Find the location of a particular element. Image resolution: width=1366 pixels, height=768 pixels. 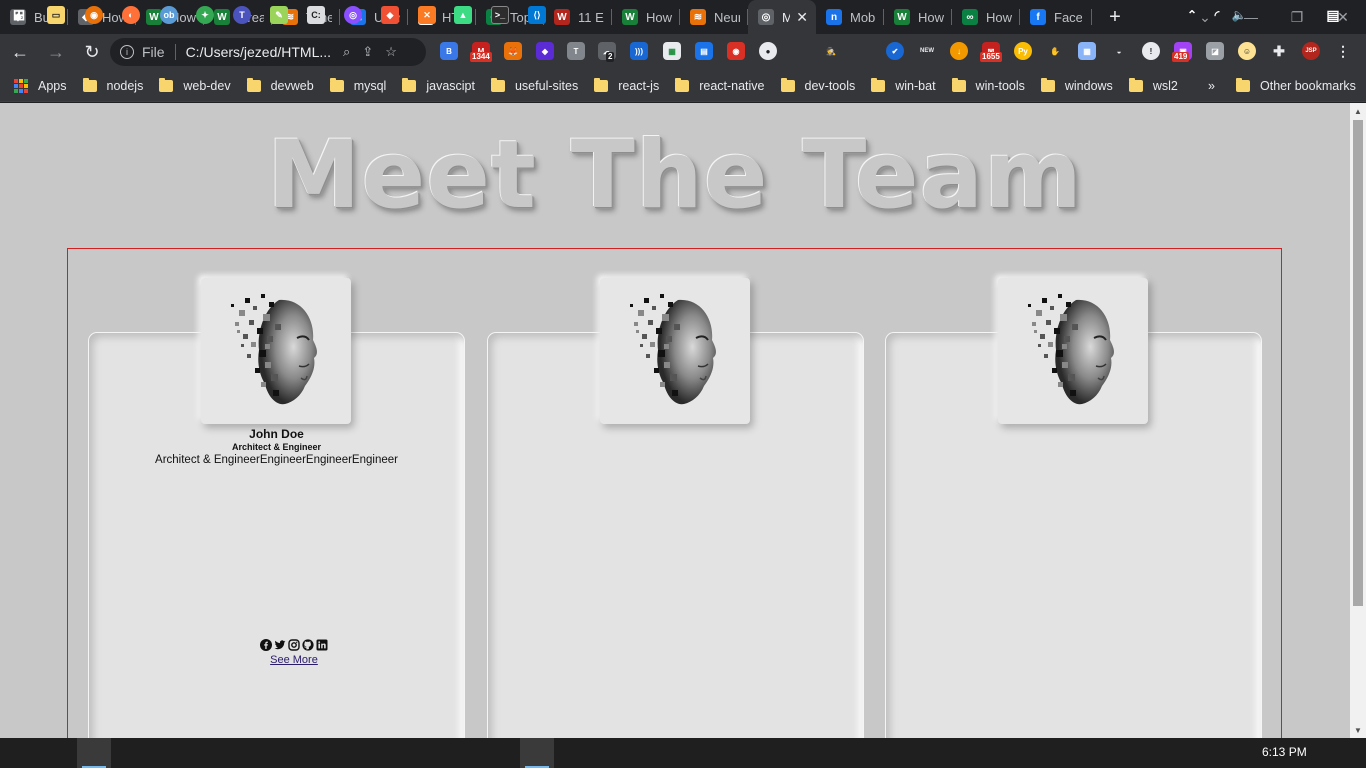

git-icon: ◆ is located at coordinates (390, 15).